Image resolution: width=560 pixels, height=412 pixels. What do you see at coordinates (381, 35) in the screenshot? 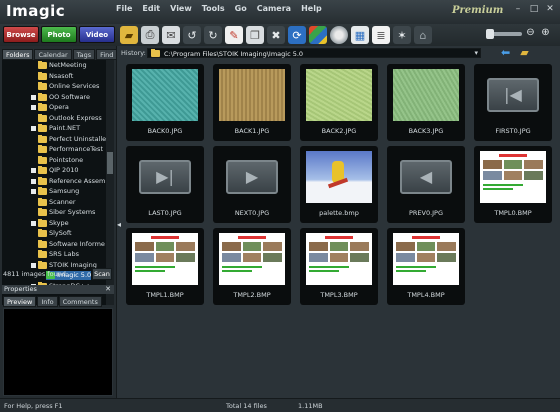
I see `notes-icon: ≣` at bounding box center [381, 35].